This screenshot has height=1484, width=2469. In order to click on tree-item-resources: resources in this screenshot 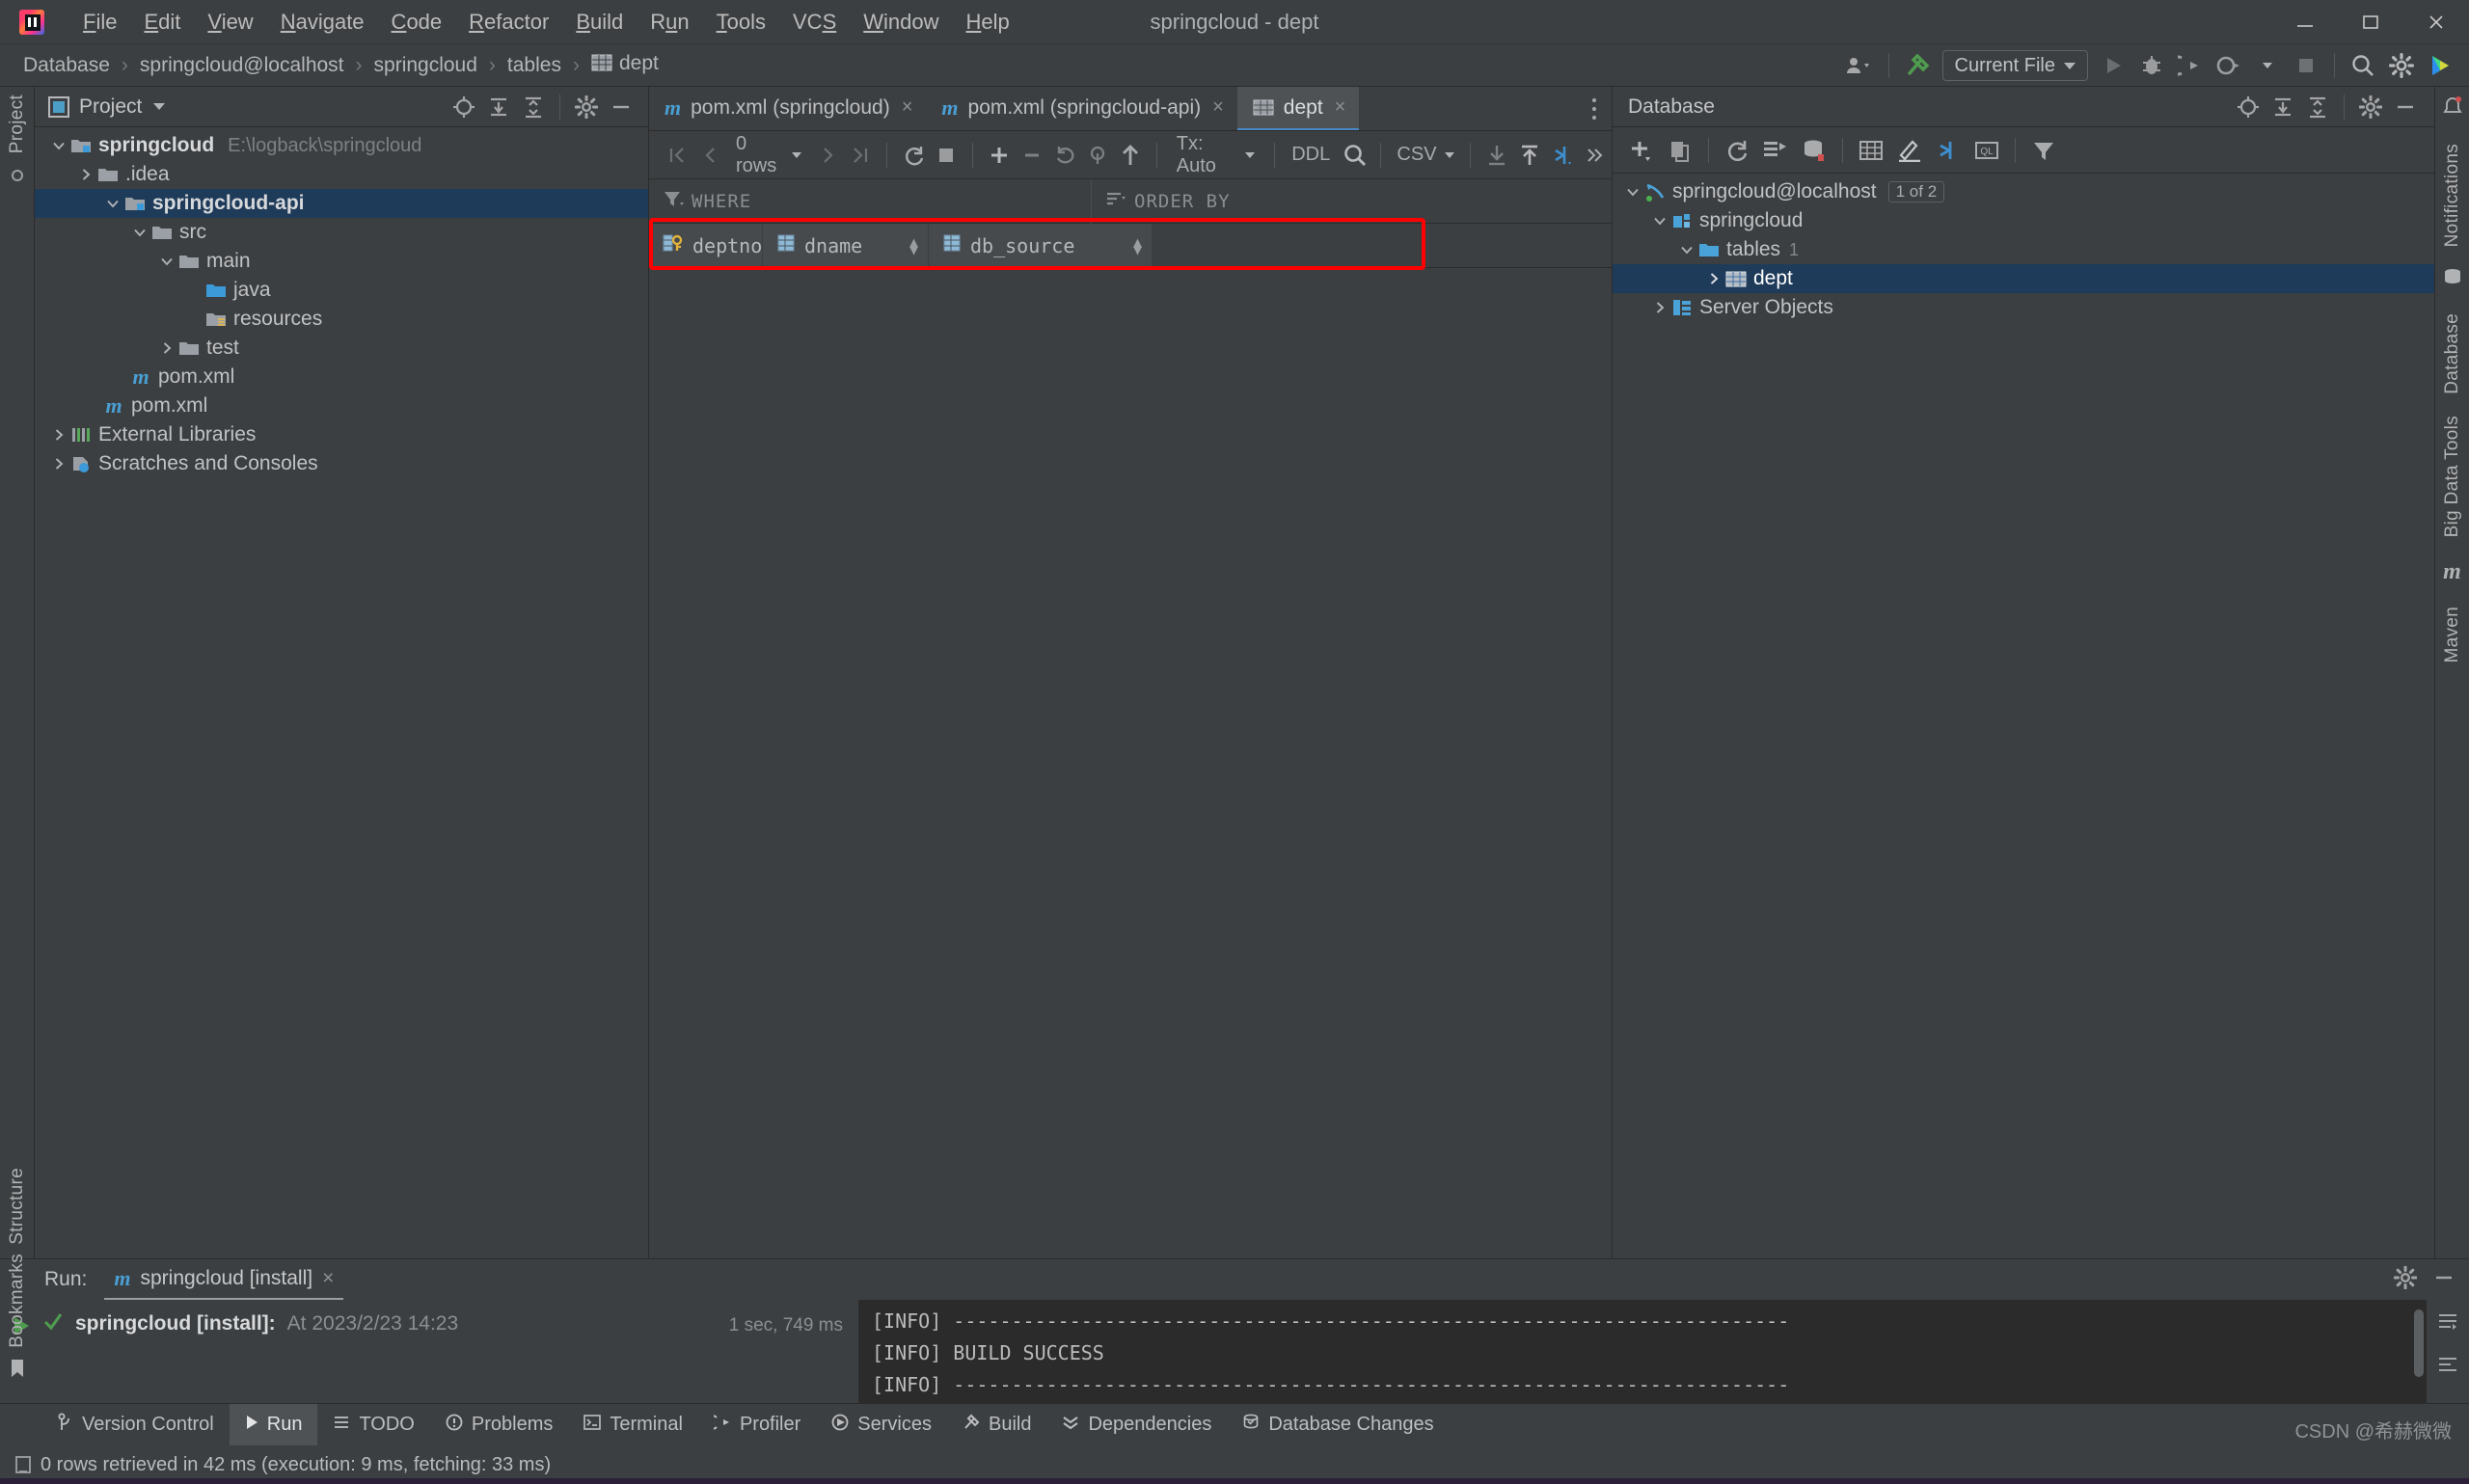, I will do `click(341, 319)`.